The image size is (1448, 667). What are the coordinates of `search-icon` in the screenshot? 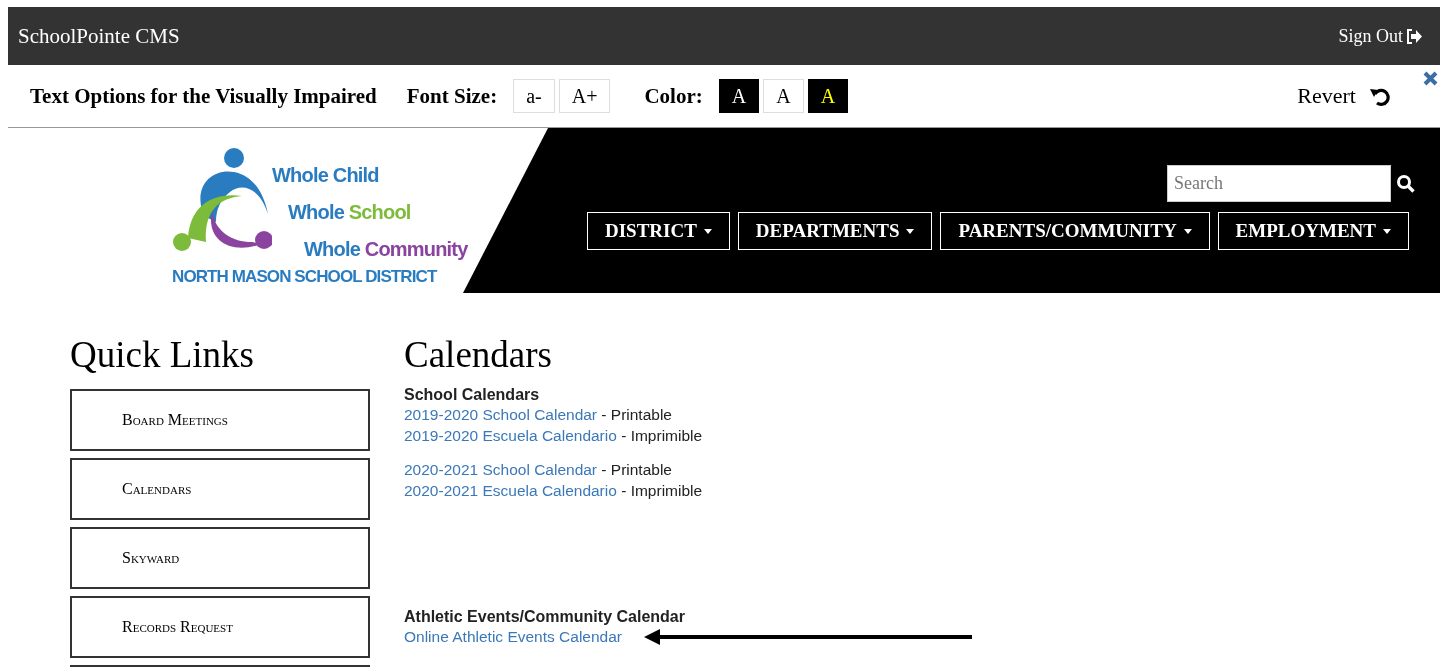 It's located at (1406, 183).